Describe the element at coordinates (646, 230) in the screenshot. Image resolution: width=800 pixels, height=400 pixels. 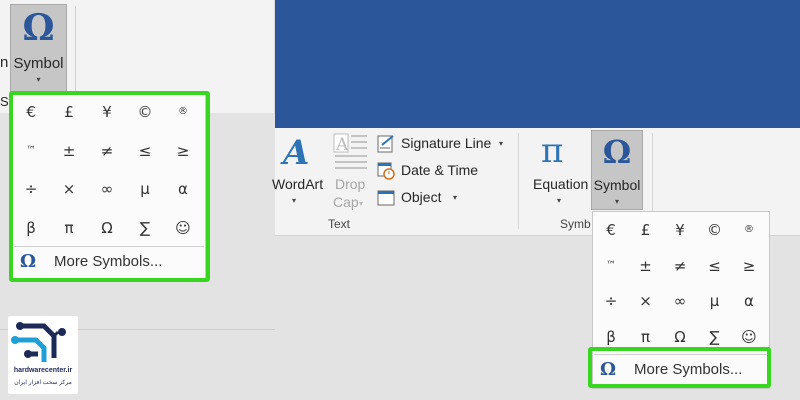
I see `symbol-cell: £` at that location.